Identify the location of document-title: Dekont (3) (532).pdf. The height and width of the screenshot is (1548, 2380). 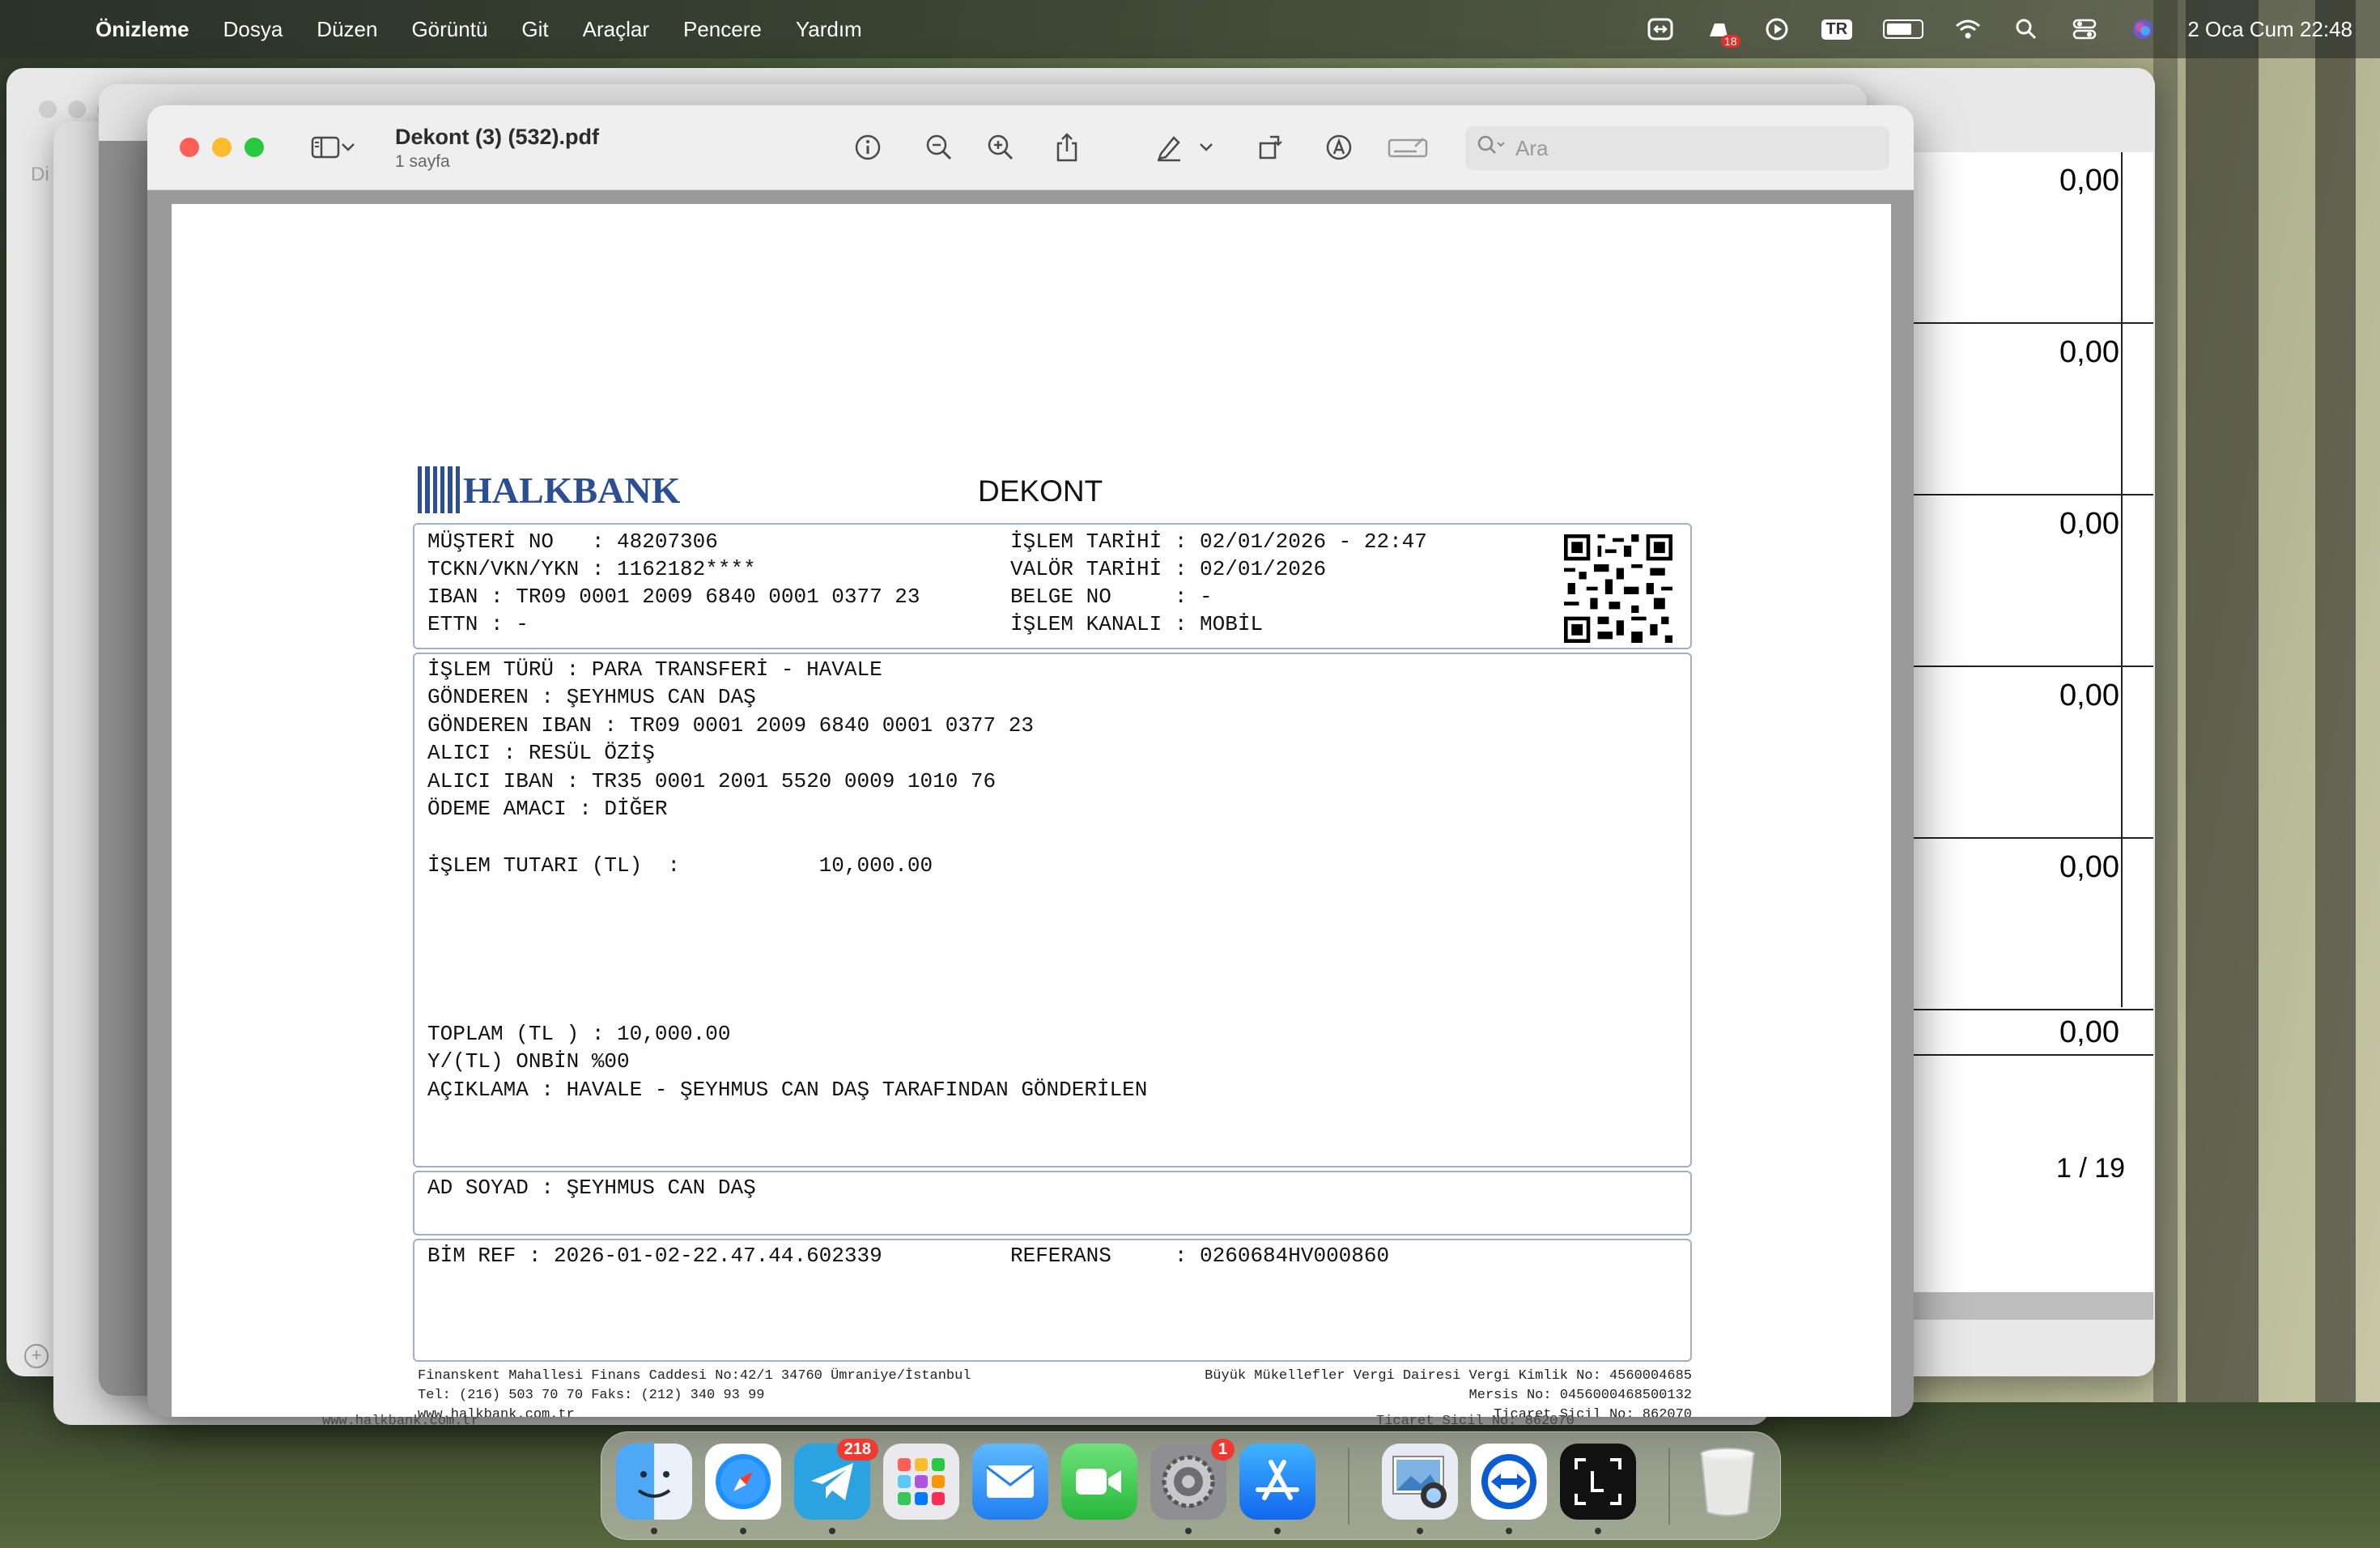
(498, 137).